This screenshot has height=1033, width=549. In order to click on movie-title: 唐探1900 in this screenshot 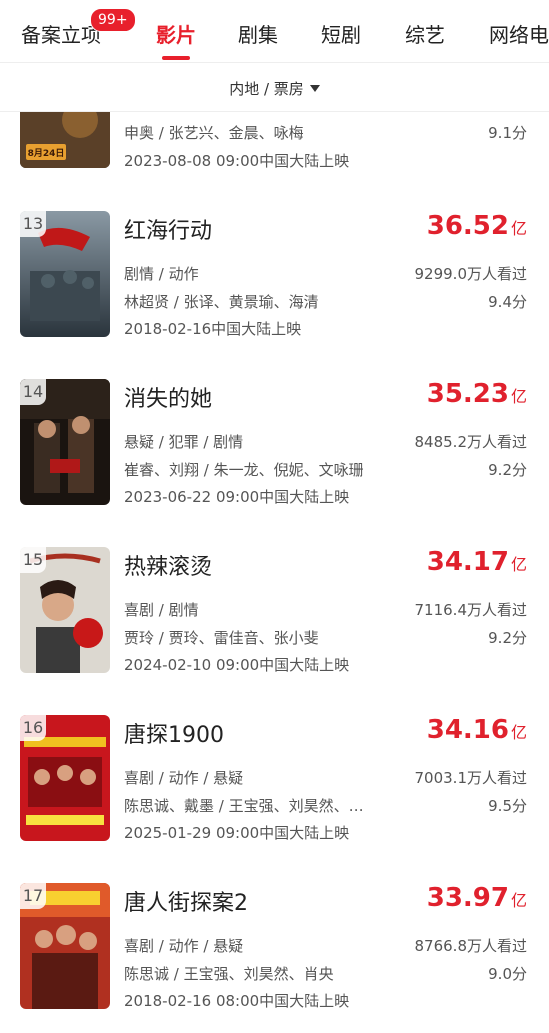, I will do `click(174, 735)`.